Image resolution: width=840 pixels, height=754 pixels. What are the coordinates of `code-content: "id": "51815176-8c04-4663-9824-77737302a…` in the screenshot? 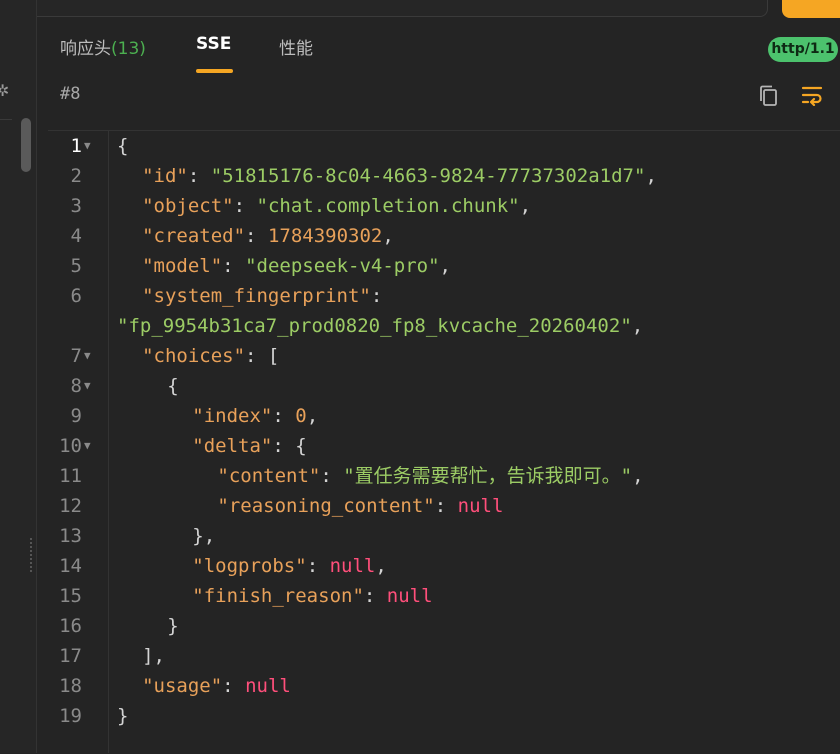 It's located at (399, 176).